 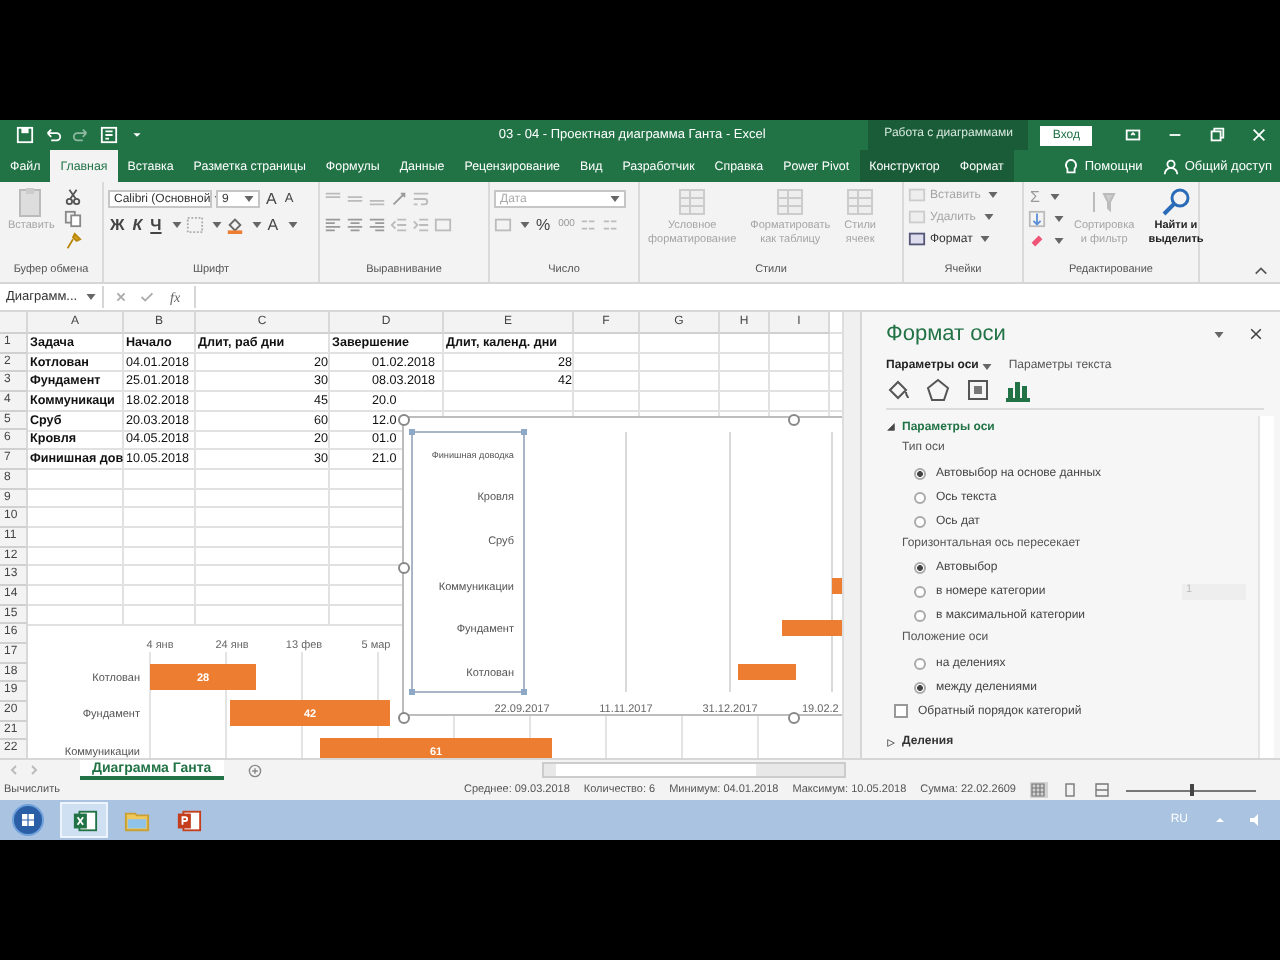 What do you see at coordinates (1256, 820) in the screenshot?
I see `volume-icon` at bounding box center [1256, 820].